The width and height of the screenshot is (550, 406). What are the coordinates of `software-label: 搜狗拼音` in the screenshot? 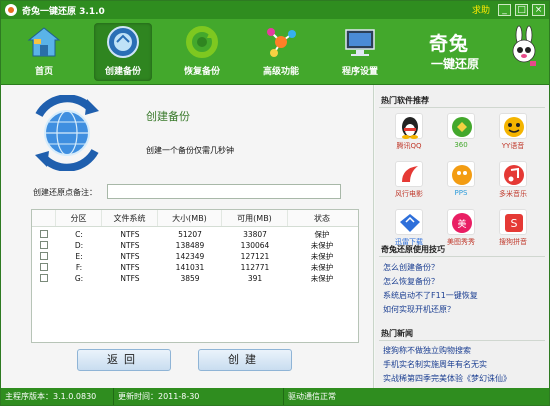 It's located at (513, 242).